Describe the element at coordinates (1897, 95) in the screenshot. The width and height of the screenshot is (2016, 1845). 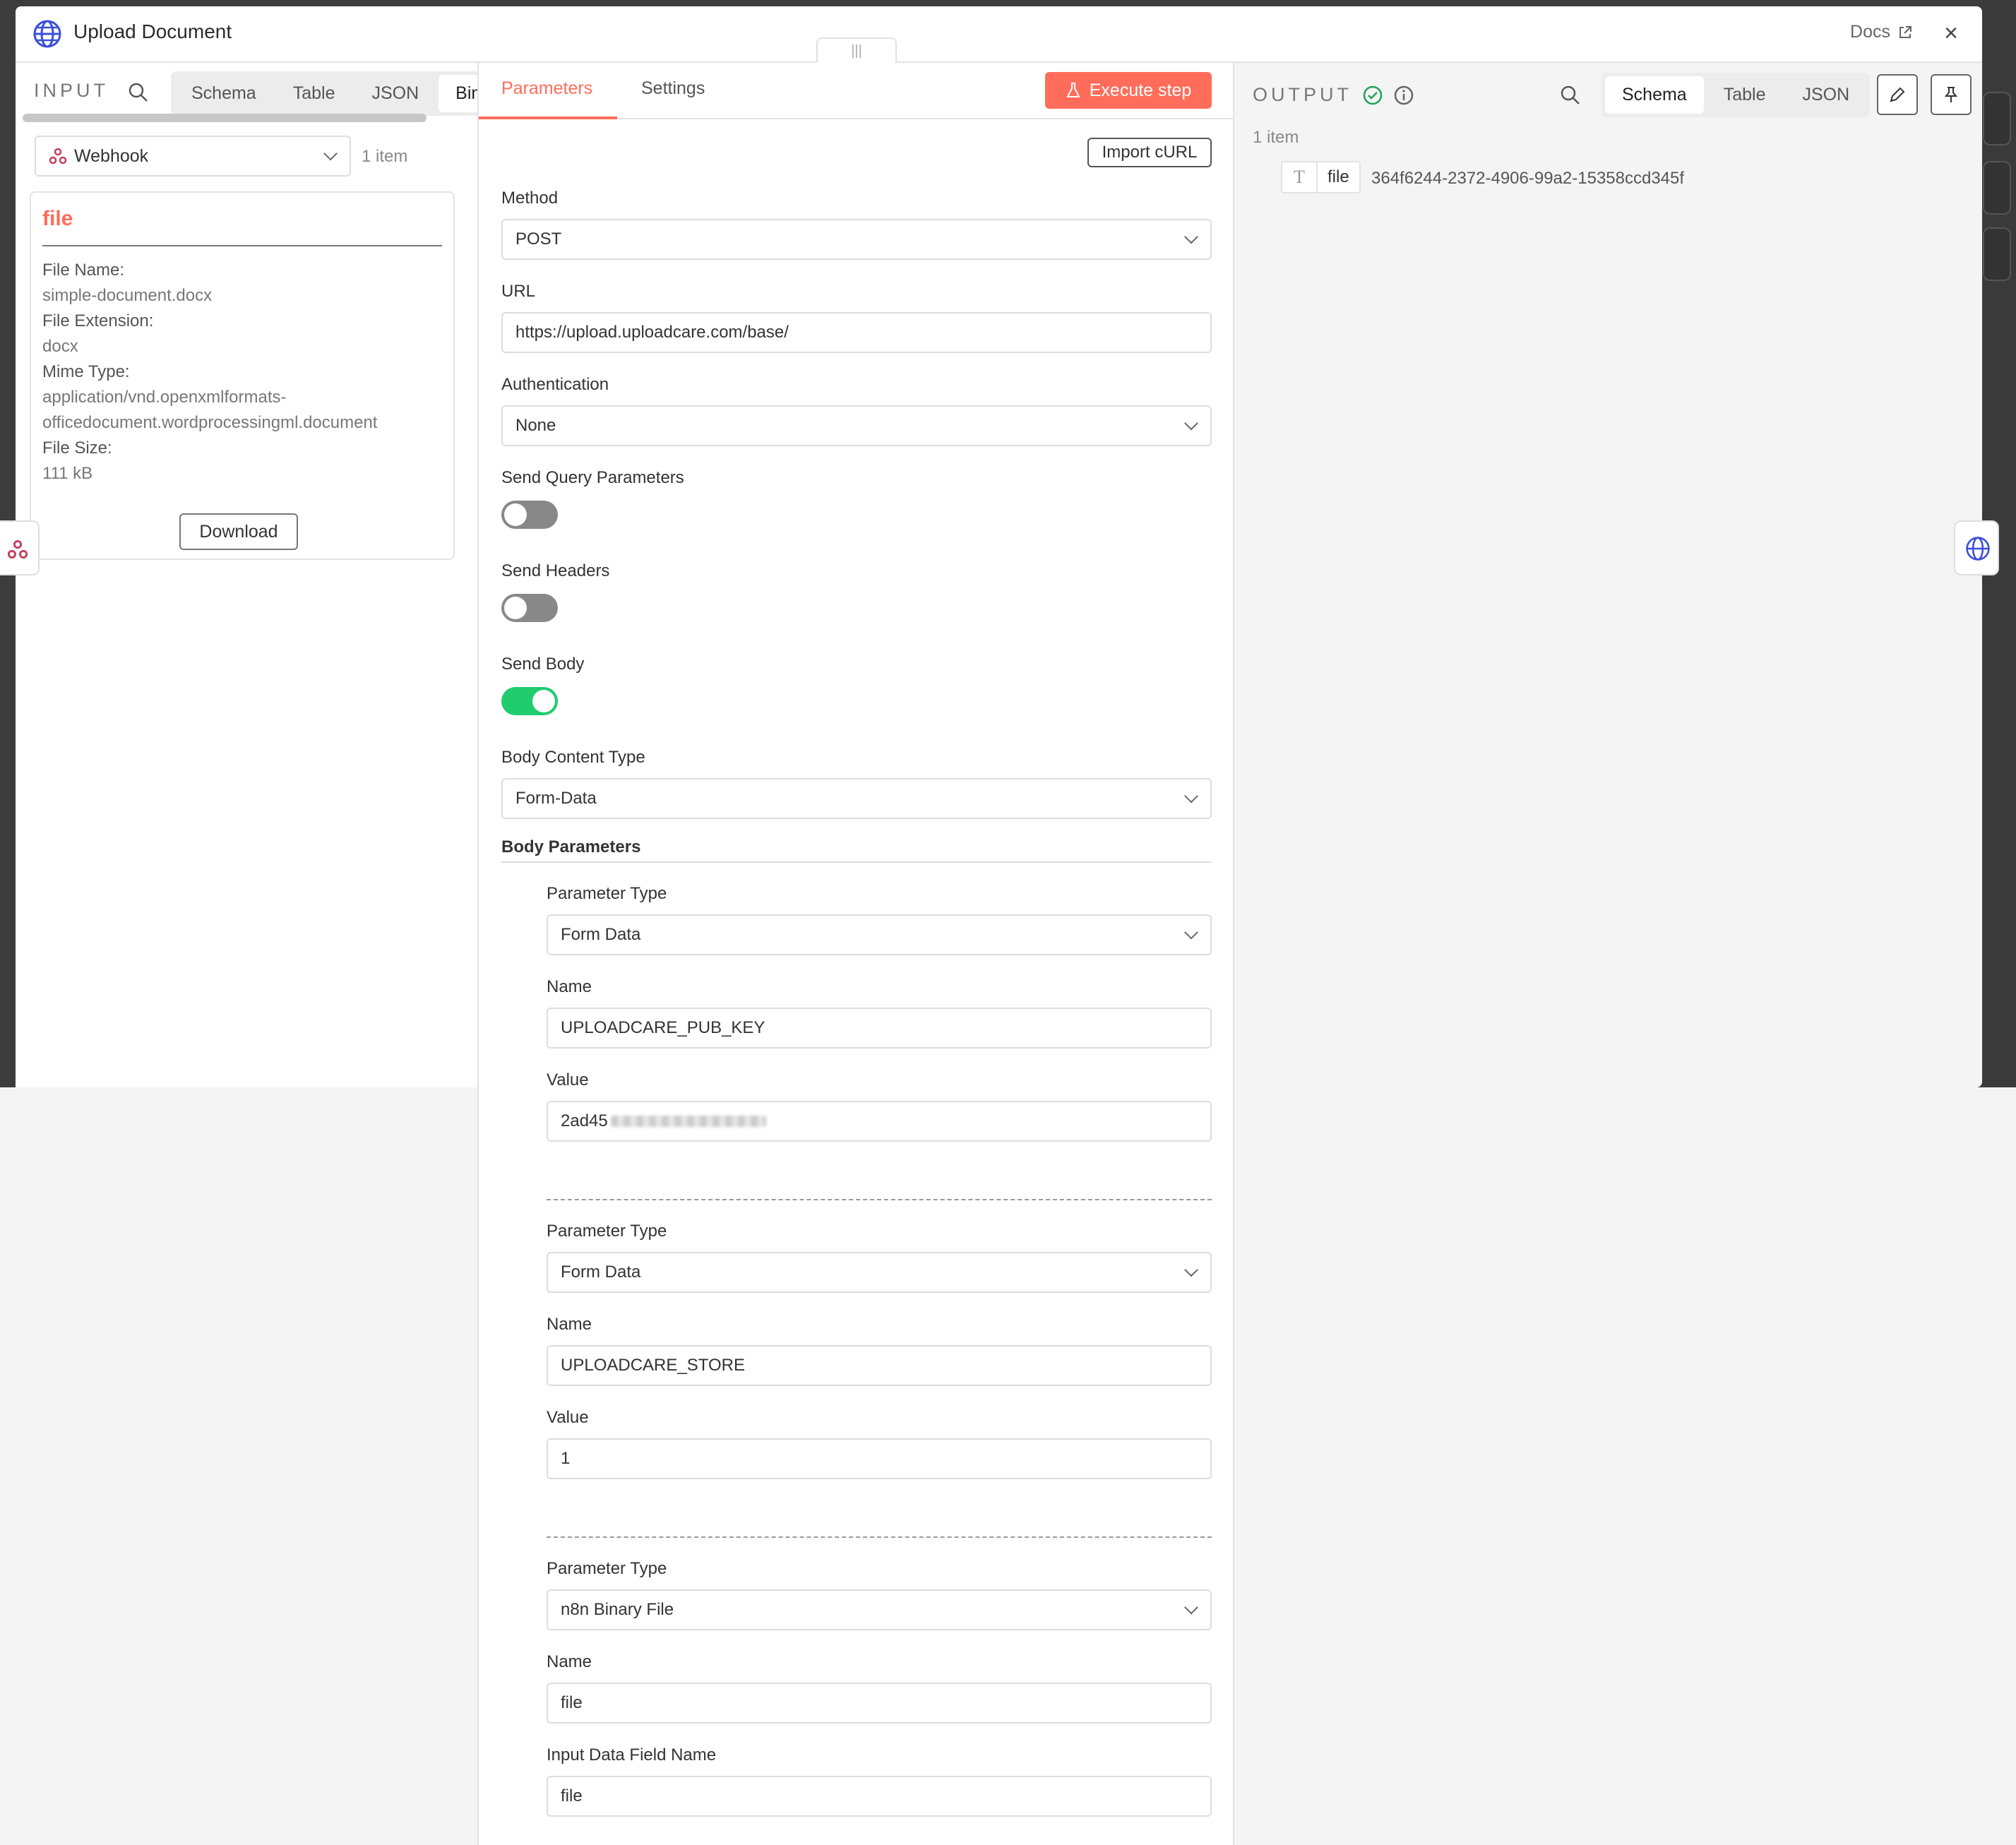
I see `edit-output-button` at that location.